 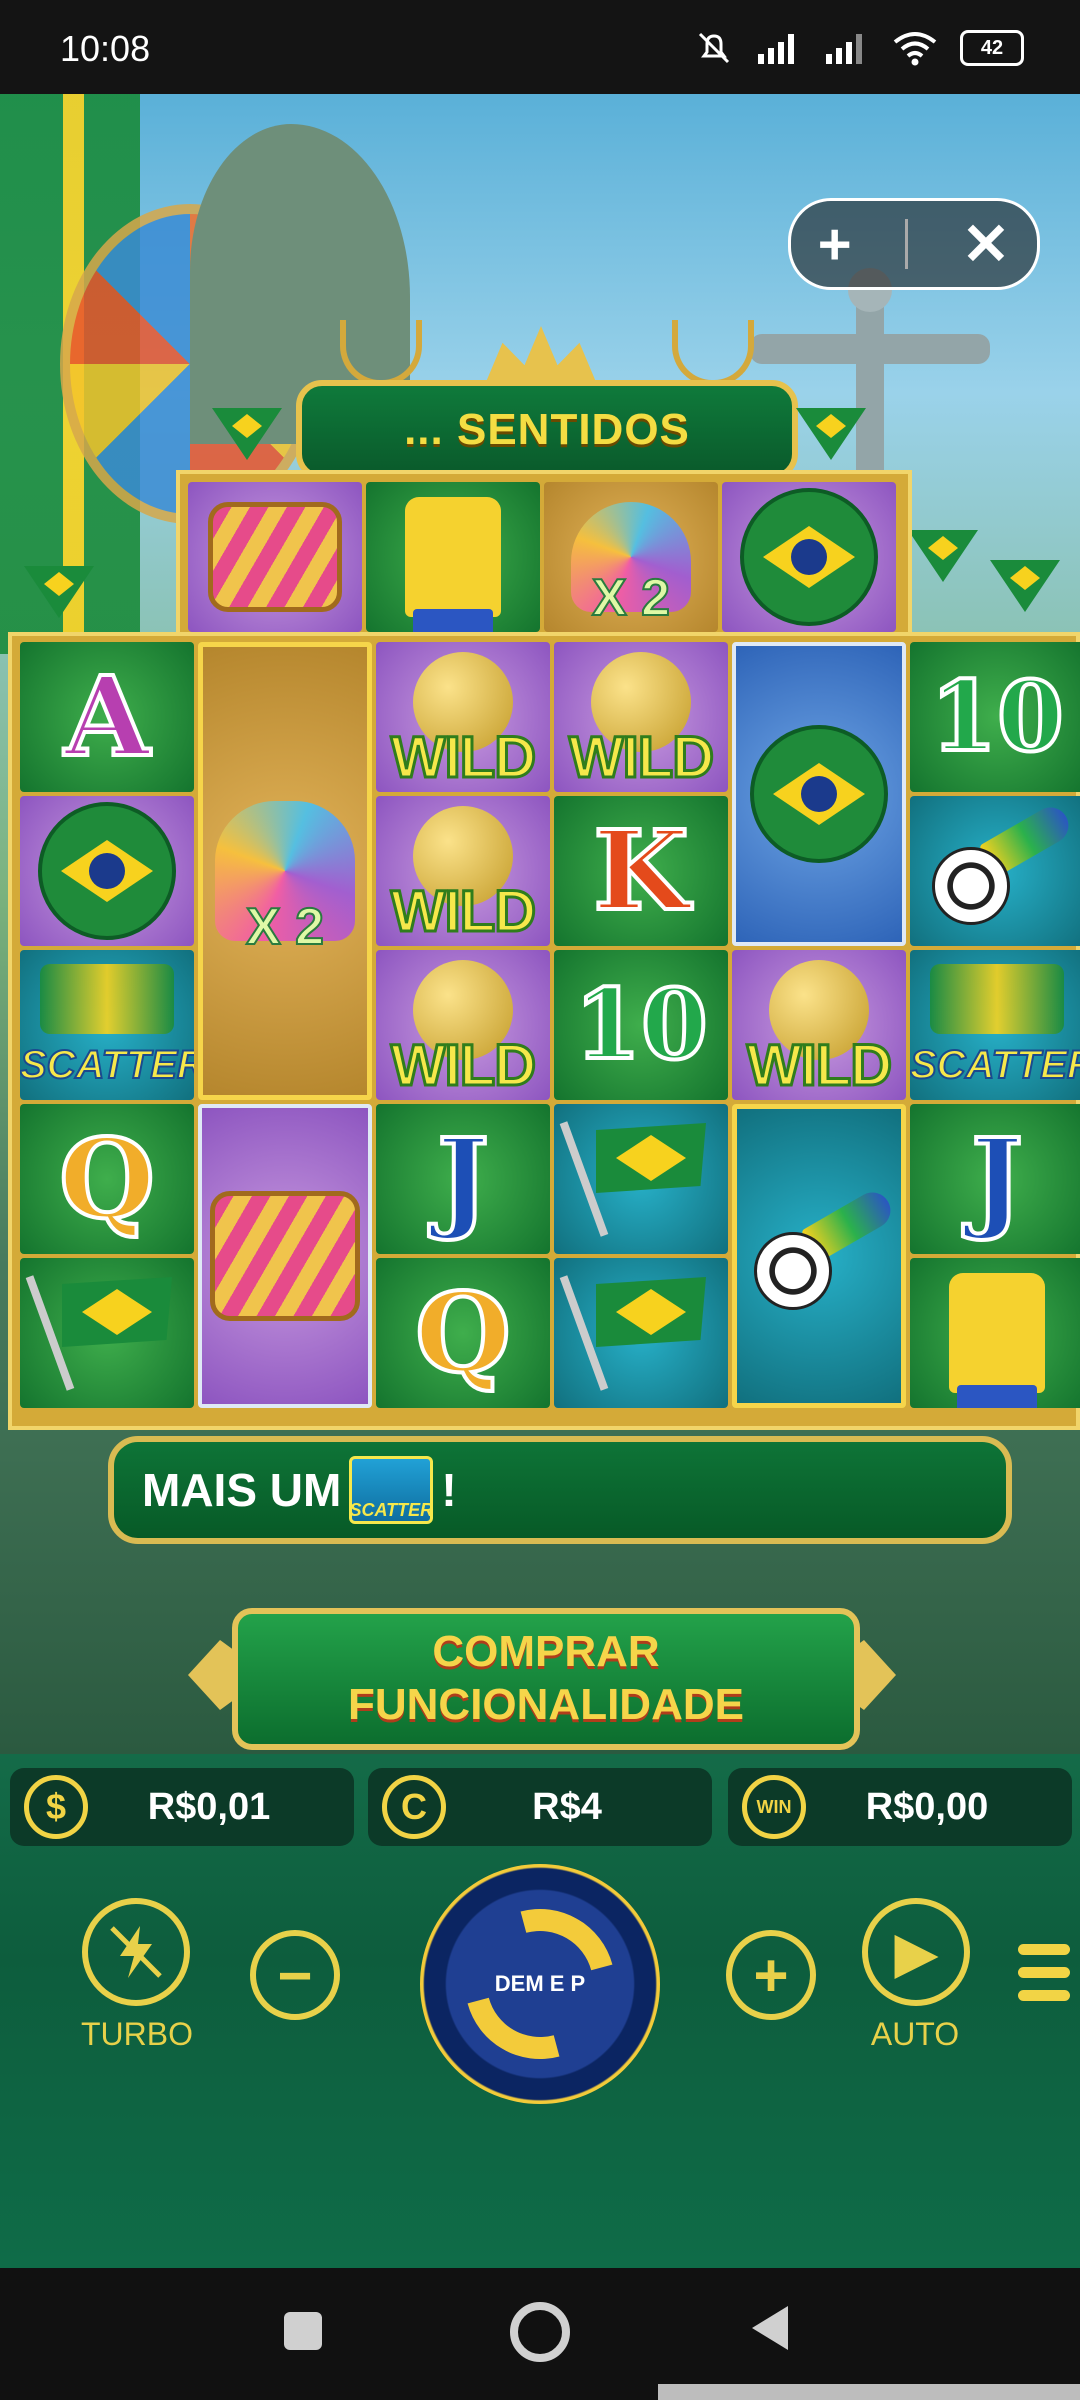 What do you see at coordinates (295, 1975) in the screenshot?
I see `decrease-bet-button: −` at bounding box center [295, 1975].